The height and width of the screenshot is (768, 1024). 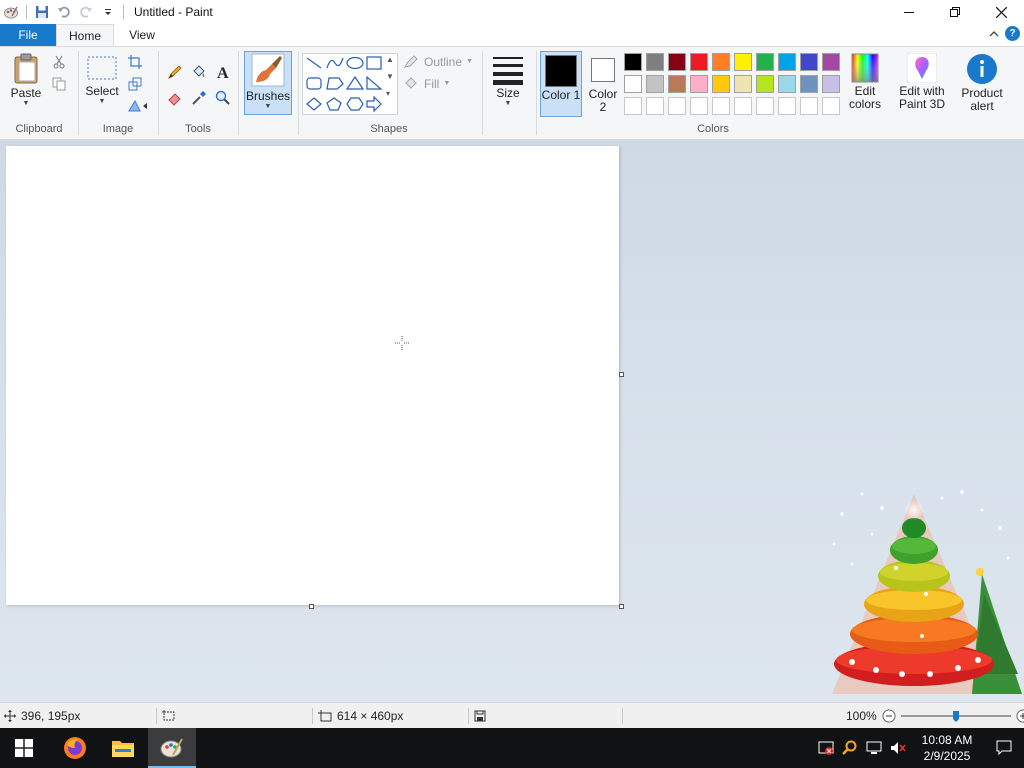 What do you see at coordinates (1012, 33) in the screenshot?
I see `help-icon: ?` at bounding box center [1012, 33].